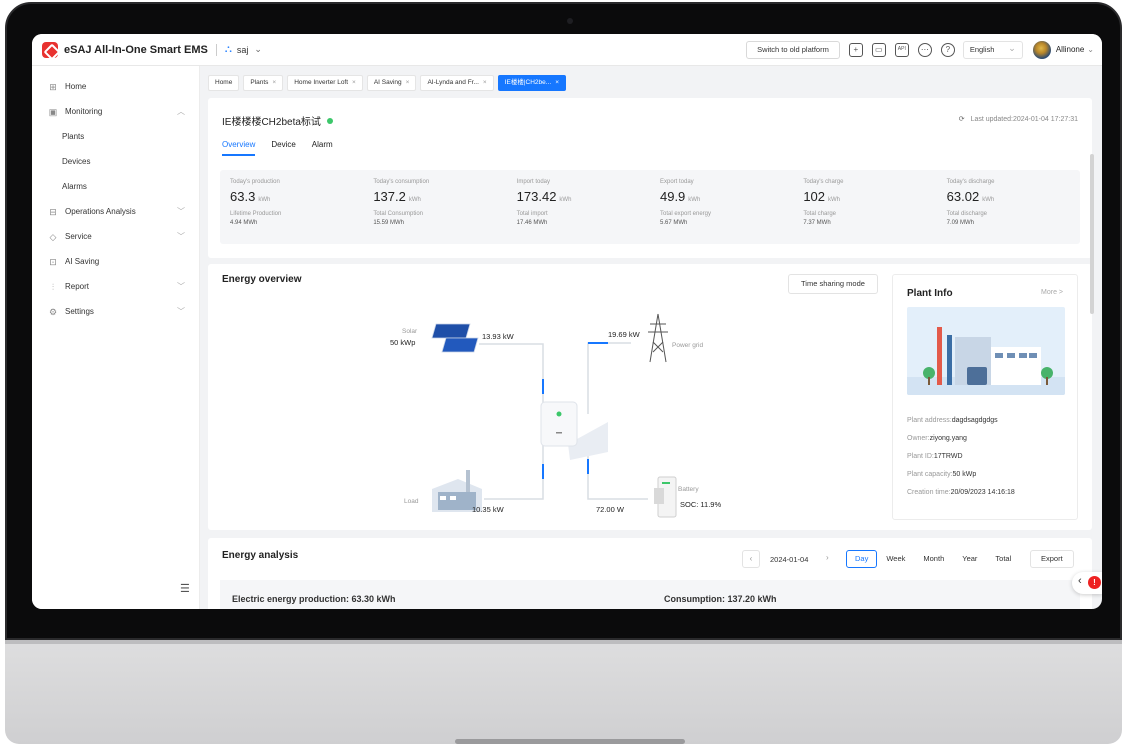 The image size is (1127, 744). I want to click on chevron-down-icon: ⌄, so click(258, 49).